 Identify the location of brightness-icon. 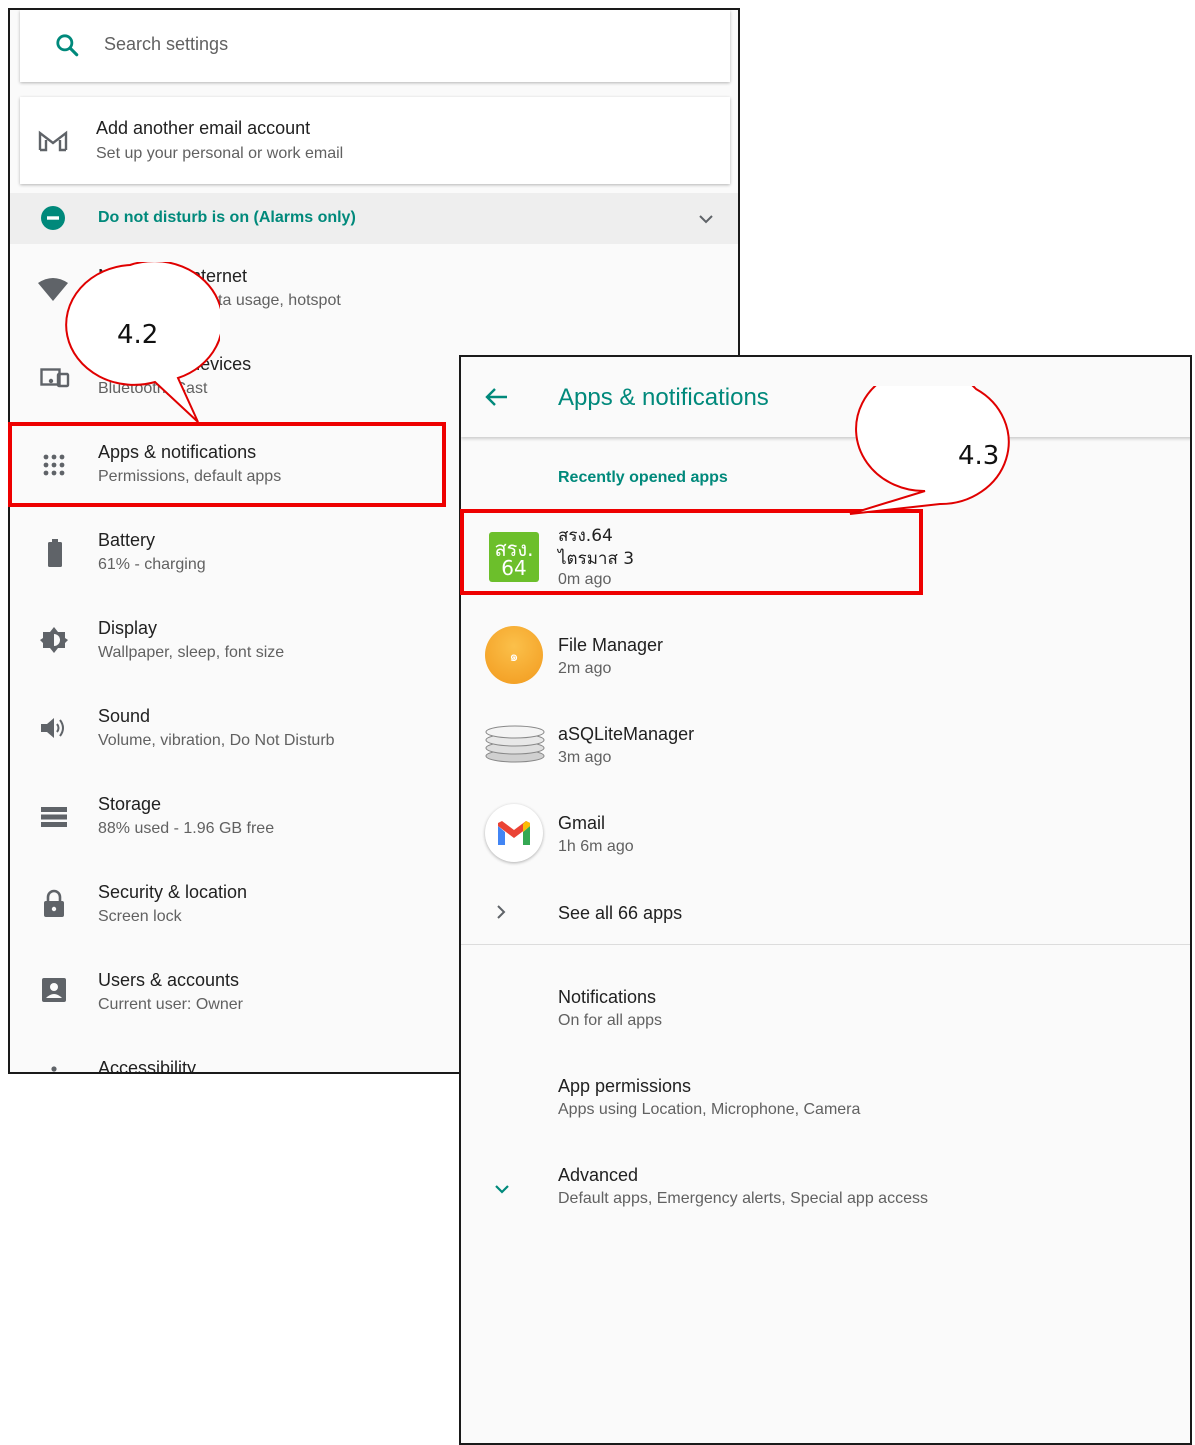
(54, 640).